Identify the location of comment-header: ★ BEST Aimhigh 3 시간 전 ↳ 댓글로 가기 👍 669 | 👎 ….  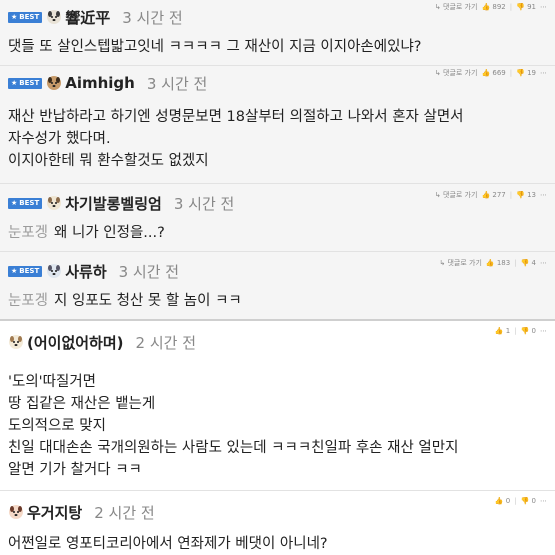
(277, 81).